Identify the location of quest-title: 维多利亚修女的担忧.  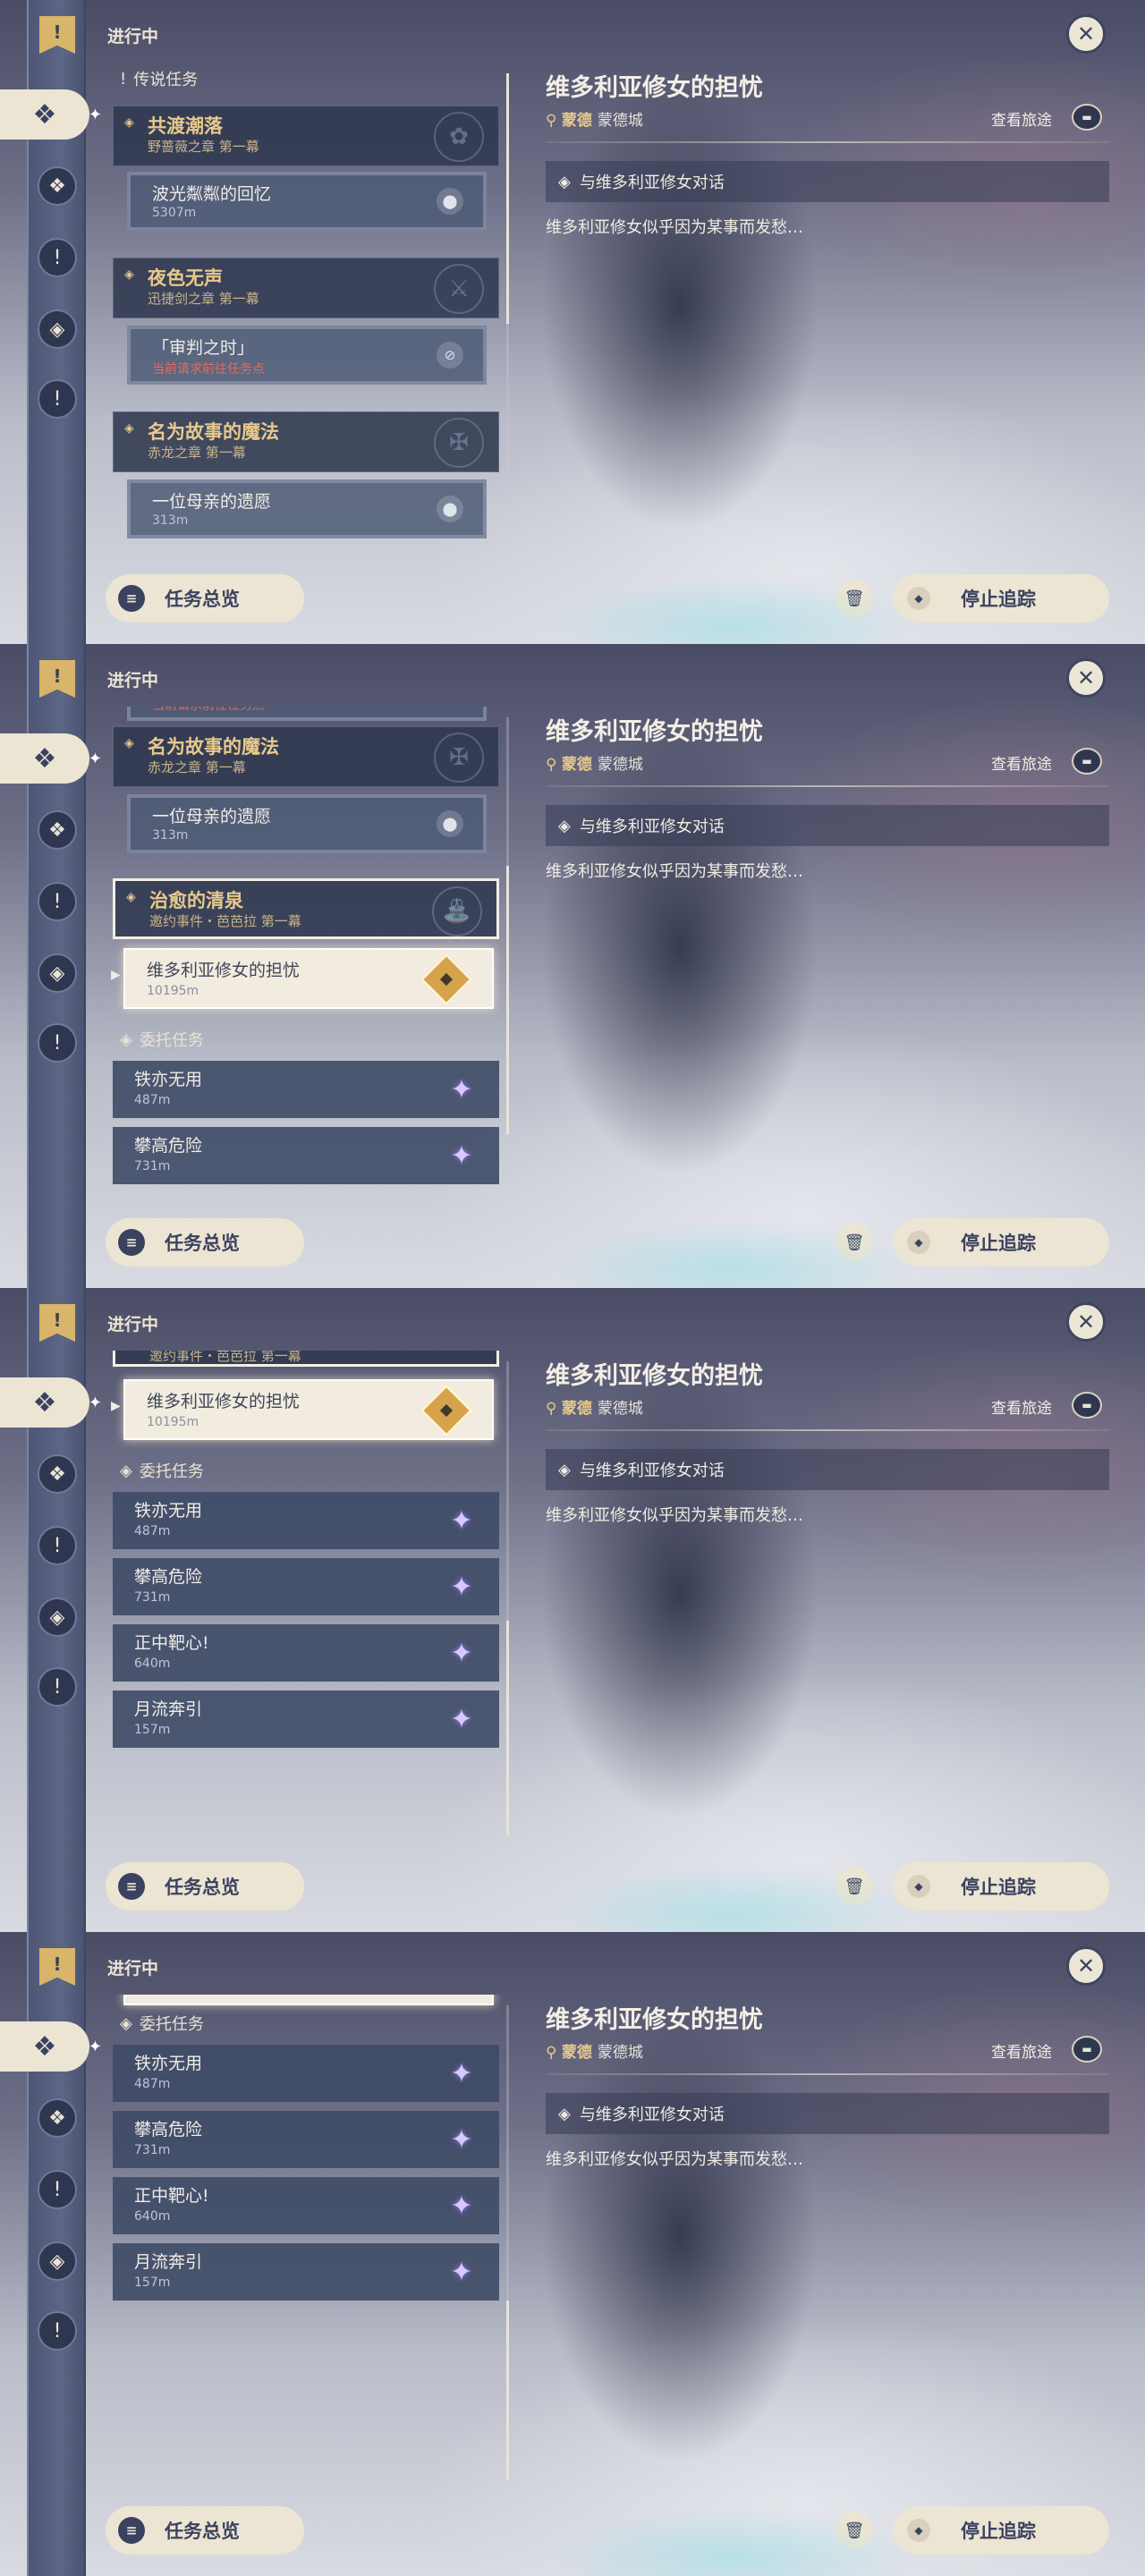
(654, 1376).